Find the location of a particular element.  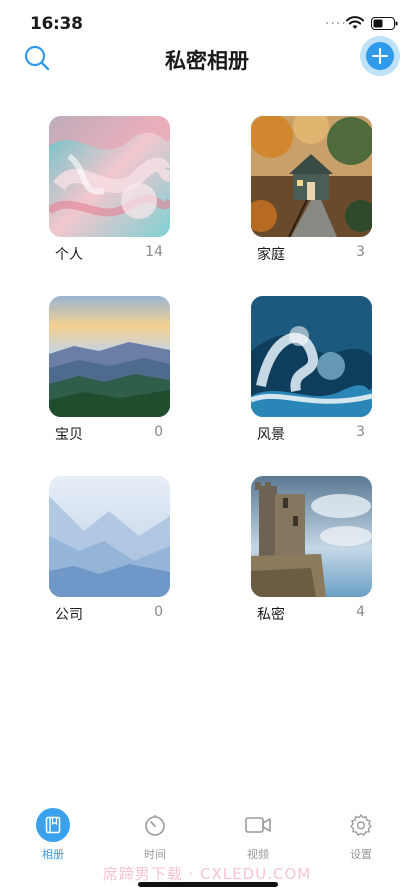

castle-image is located at coordinates (311, 536).